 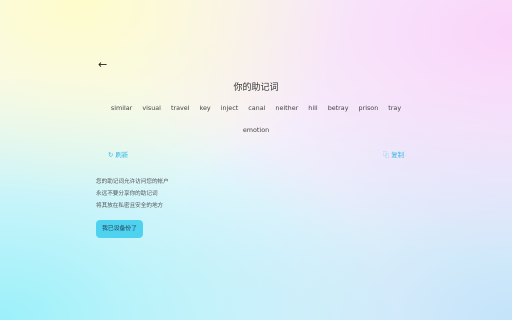 I want to click on mnemonic-title: 你的助记词, so click(x=256, y=88).